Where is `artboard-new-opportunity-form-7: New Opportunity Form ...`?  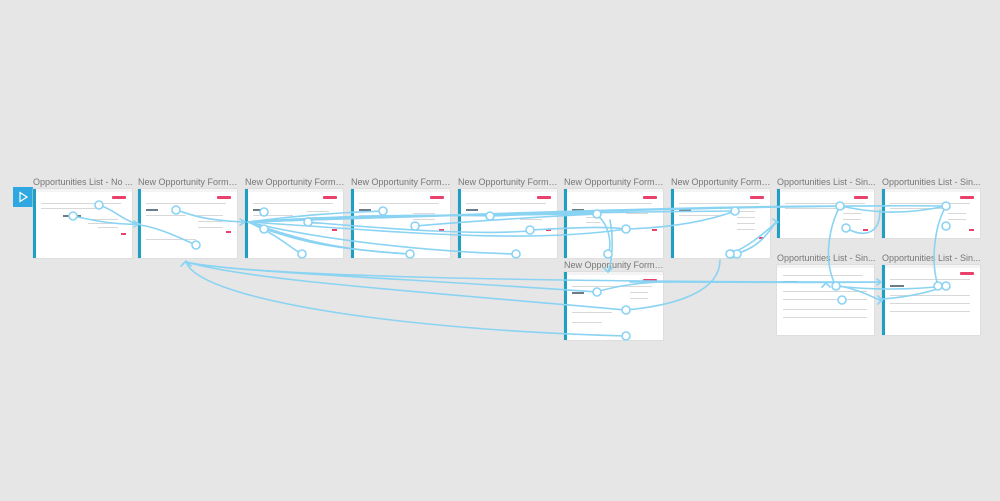 artboard-new-opportunity-form-7: New Opportunity Form ... is located at coordinates (614, 300).